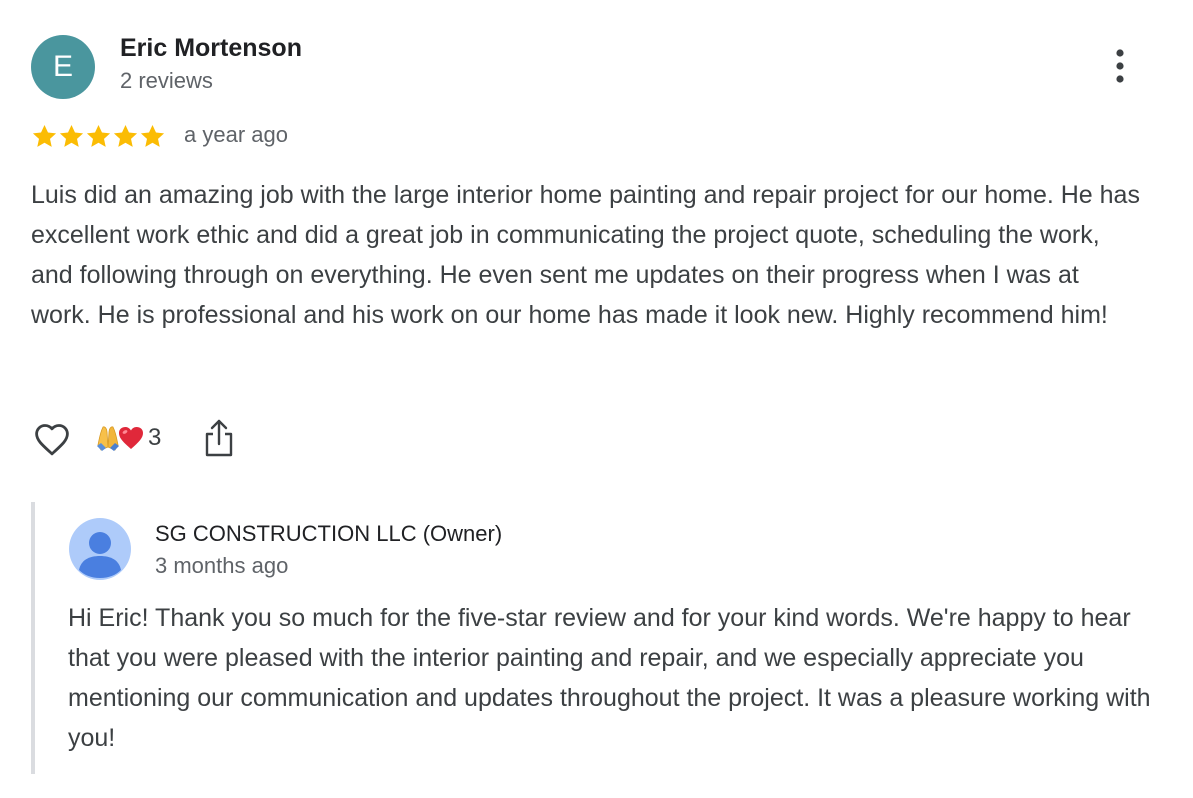 The image size is (1193, 798). I want to click on reviewer-name: Eric Mortenson, so click(211, 48).